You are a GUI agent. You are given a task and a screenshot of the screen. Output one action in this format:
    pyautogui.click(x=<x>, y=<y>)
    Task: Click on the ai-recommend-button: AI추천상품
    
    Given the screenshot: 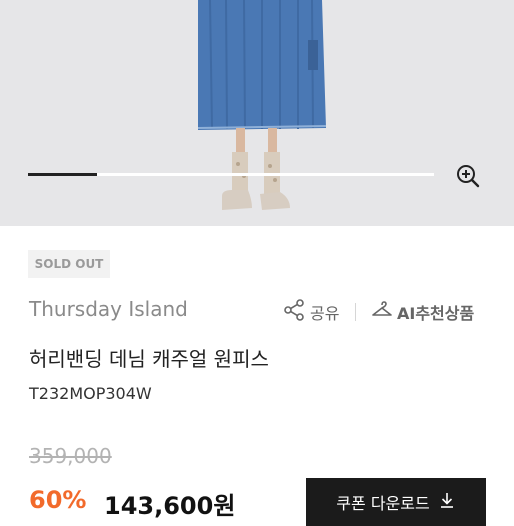 What is the action you would take?
    pyautogui.click(x=422, y=312)
    